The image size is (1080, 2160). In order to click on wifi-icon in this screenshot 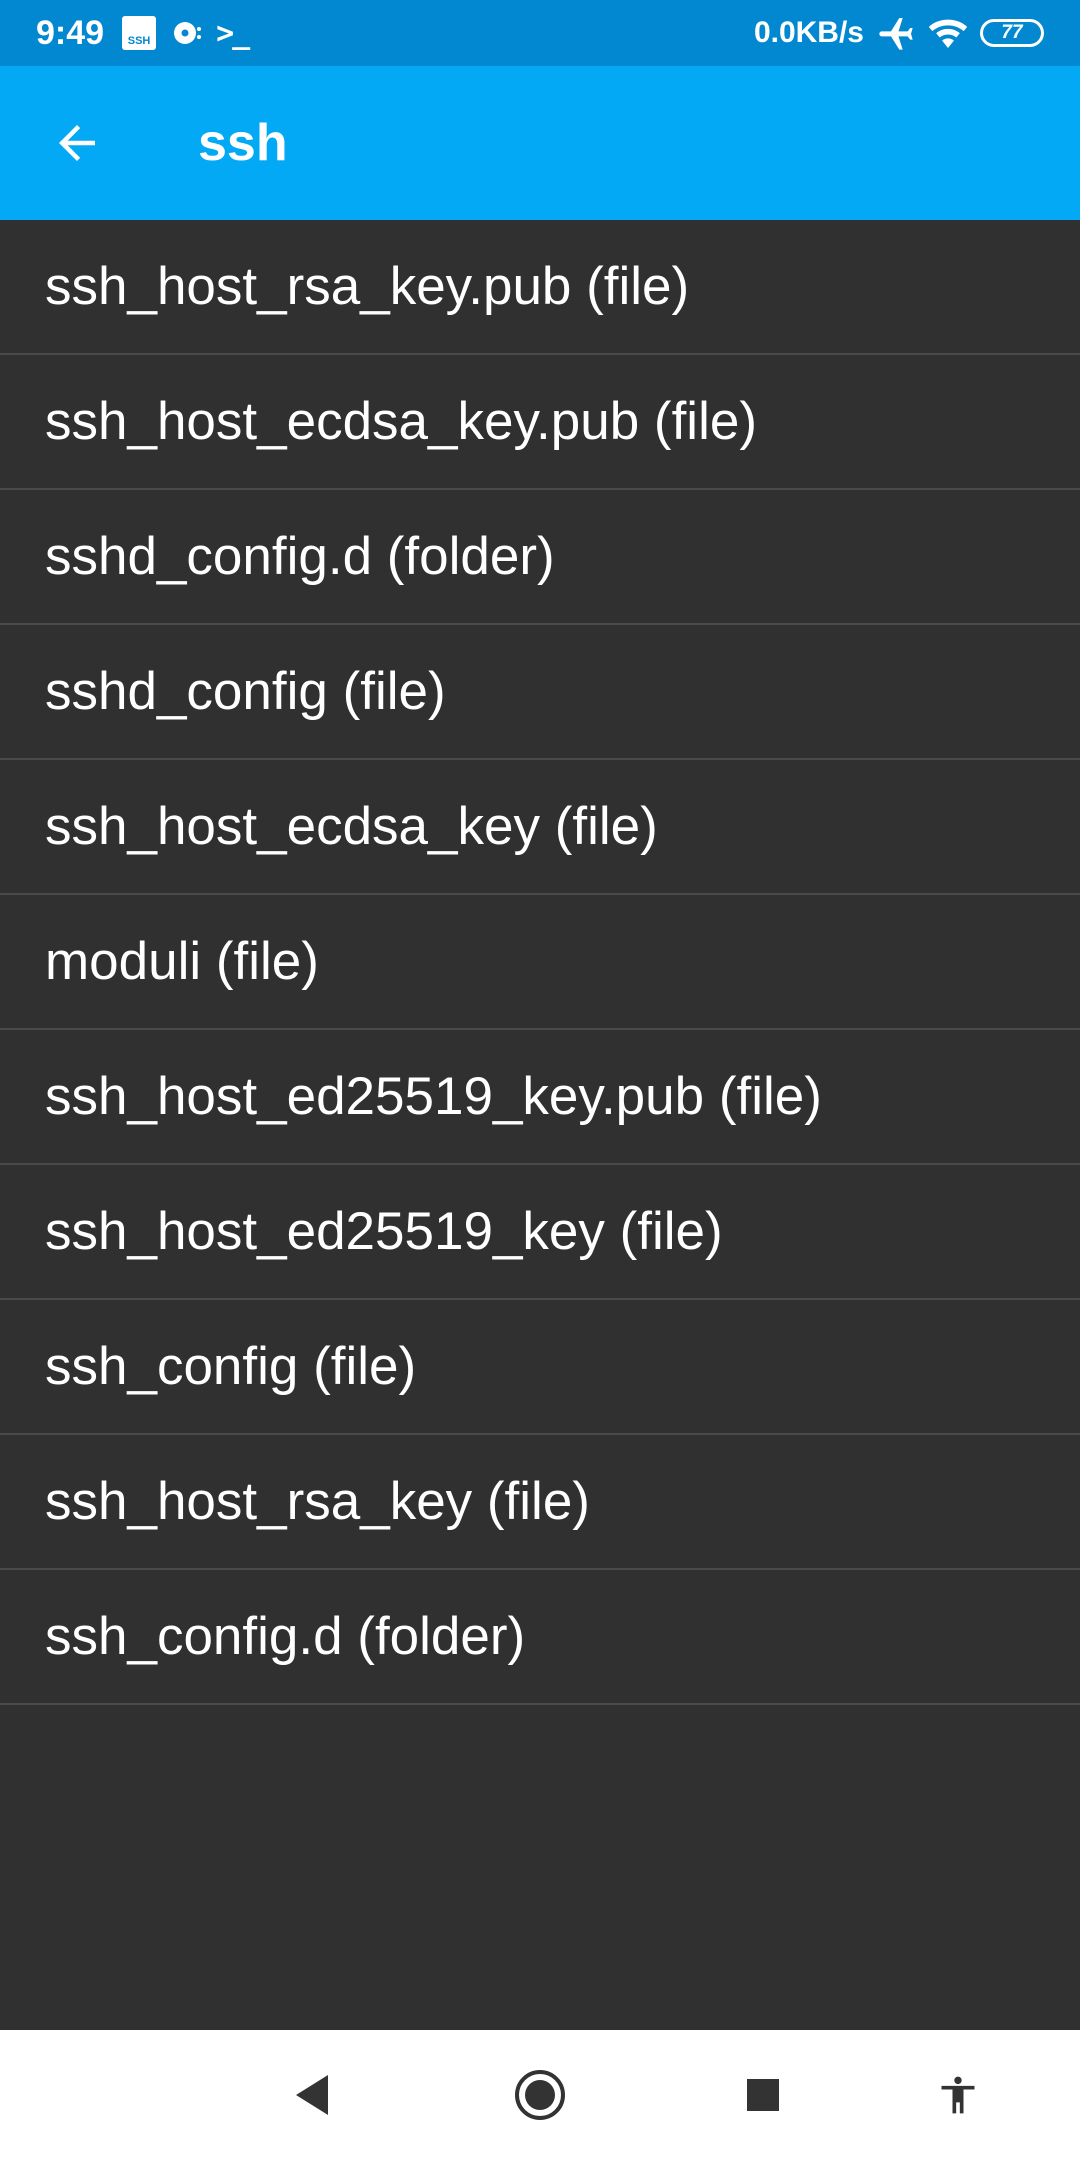, I will do `click(948, 33)`.